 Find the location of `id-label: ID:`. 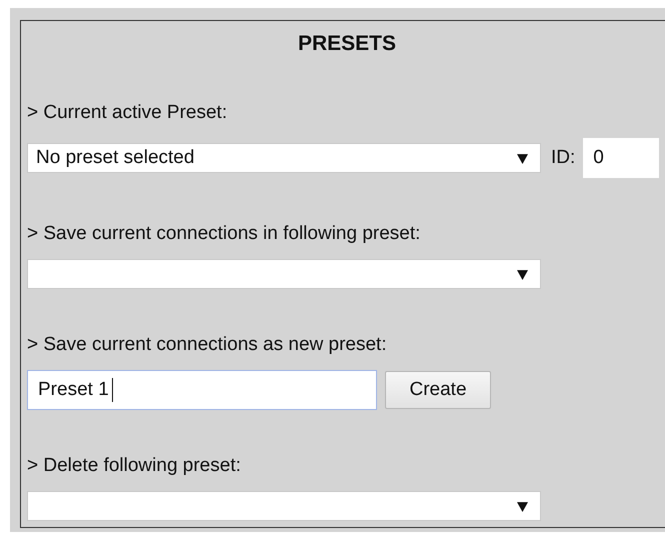

id-label: ID: is located at coordinates (563, 158).